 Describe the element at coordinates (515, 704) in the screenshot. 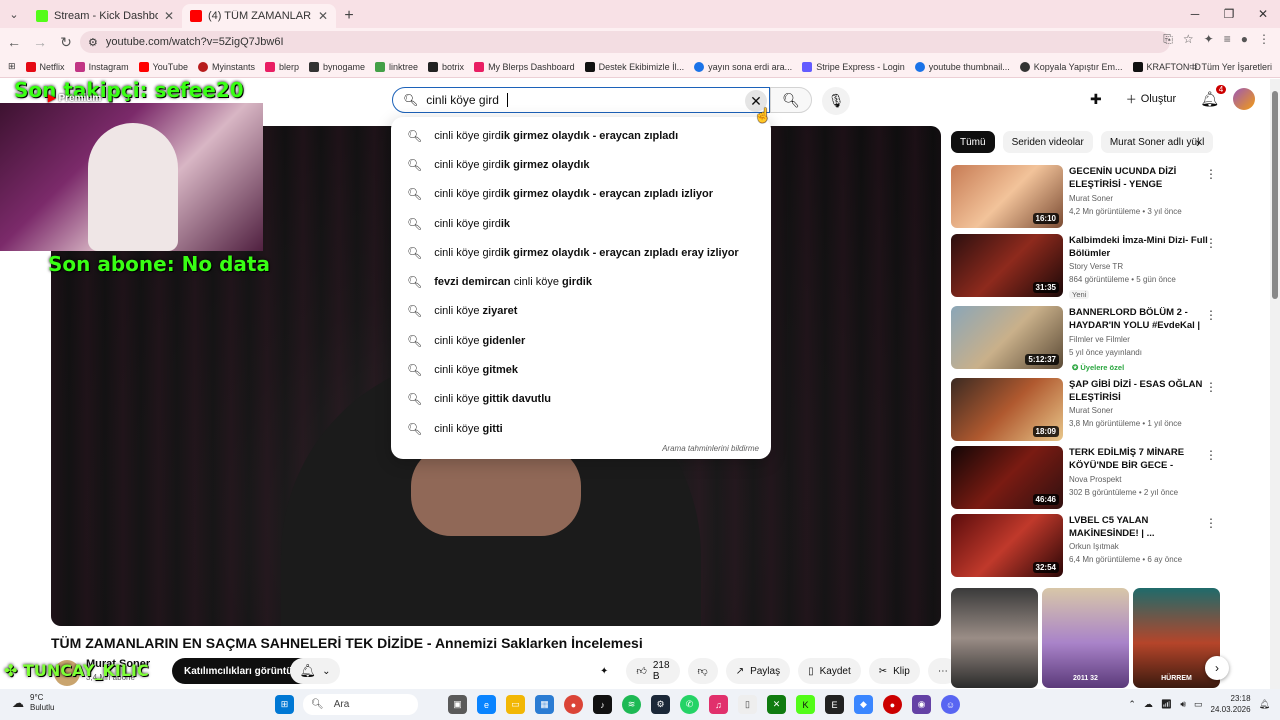

I see `file-explorer-icon: ▭` at that location.